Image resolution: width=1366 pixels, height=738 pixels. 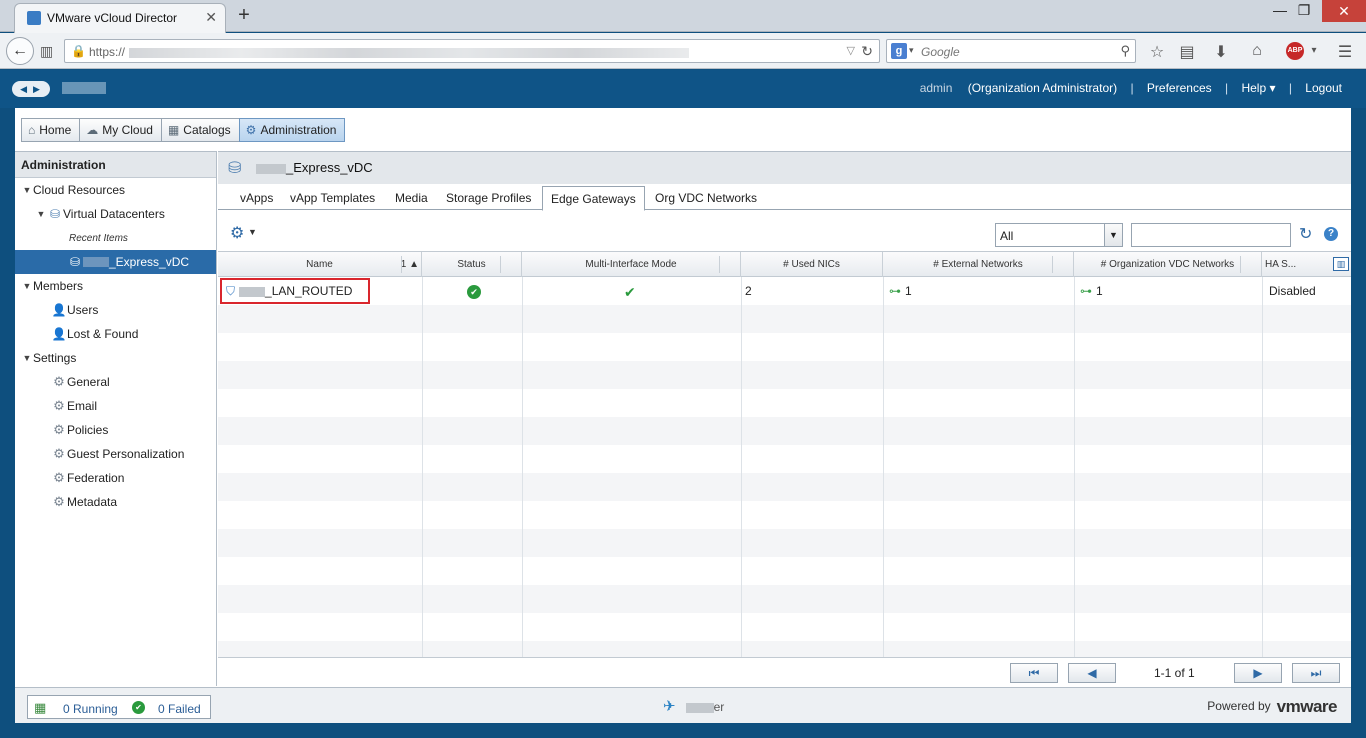 I want to click on col-header-name: Name 1 ▲, so click(x=320, y=264).